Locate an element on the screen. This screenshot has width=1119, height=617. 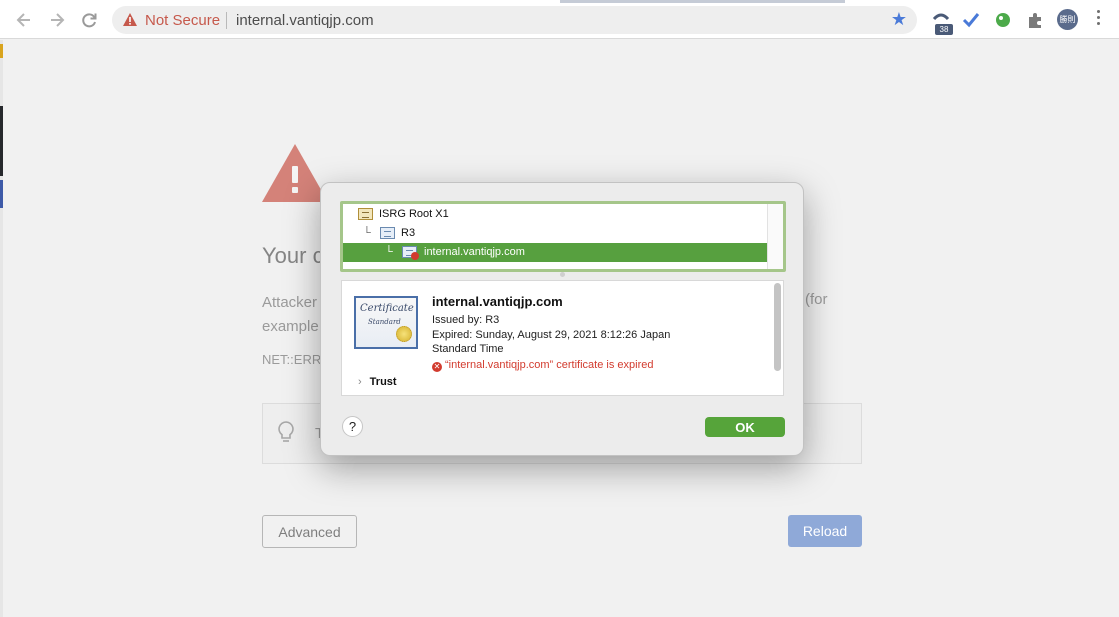
profile-avatar: 勝則 is located at coordinates (1067, 19).